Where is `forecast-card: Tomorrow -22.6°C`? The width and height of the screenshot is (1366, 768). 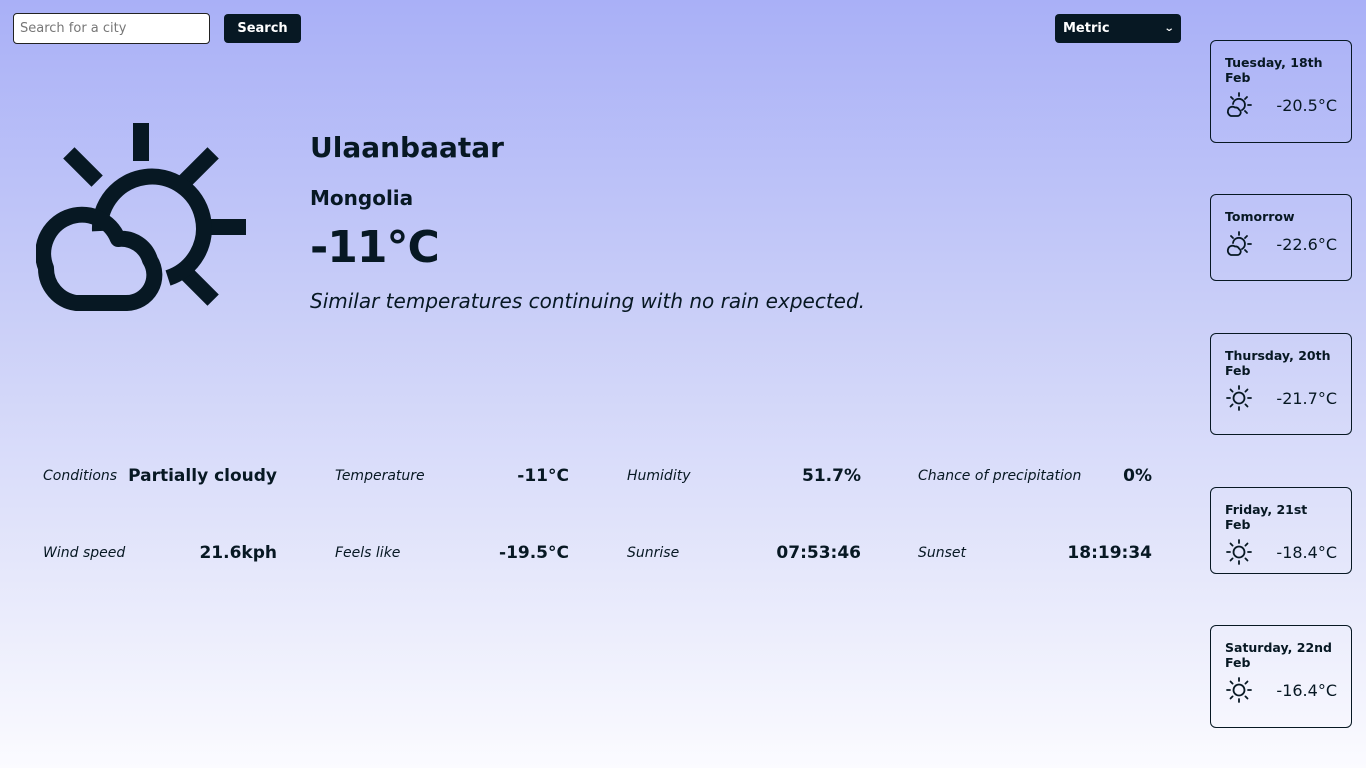
forecast-card: Tomorrow -22.6°C is located at coordinates (1281, 237).